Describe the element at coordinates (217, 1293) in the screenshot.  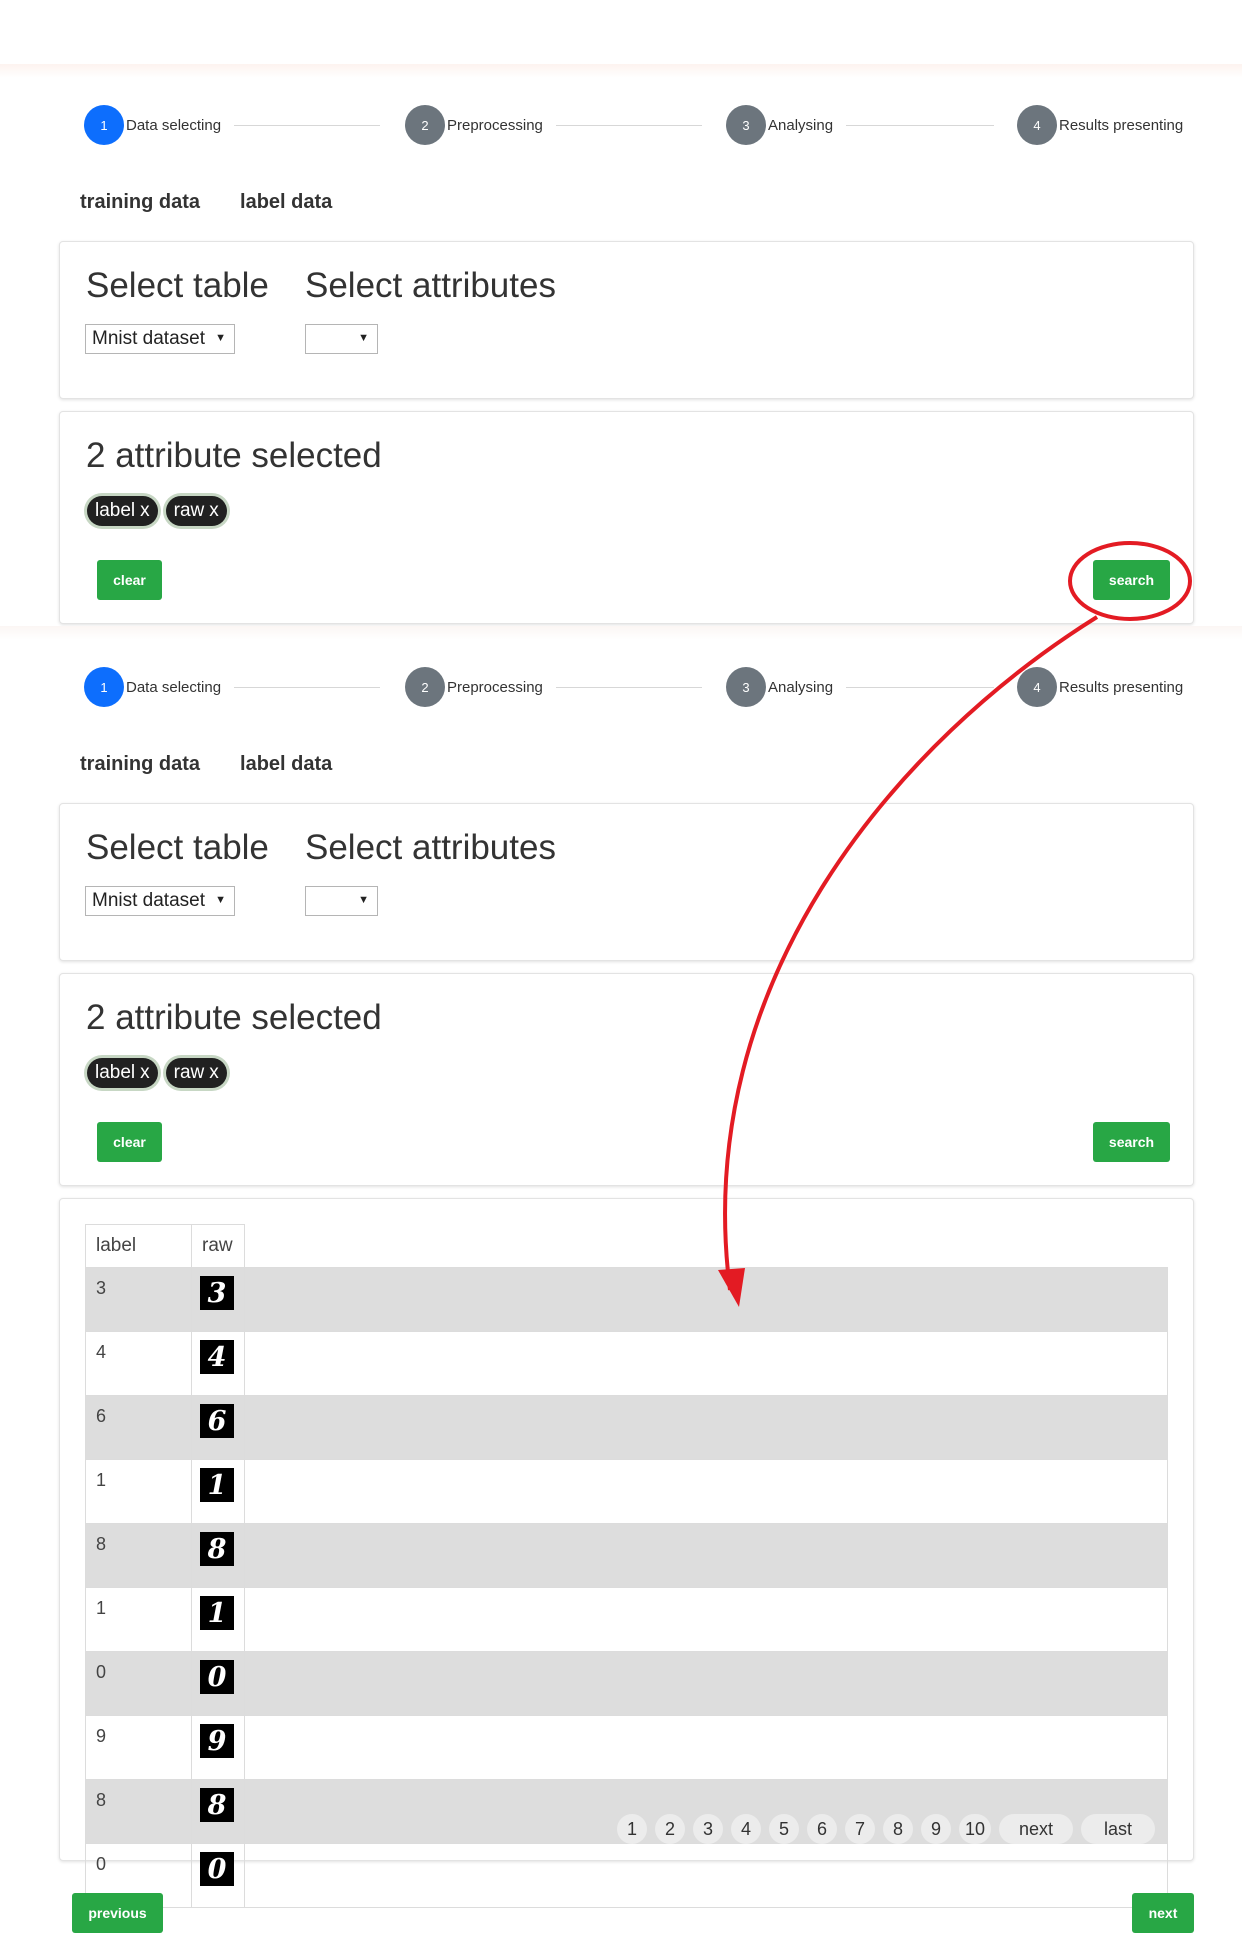
I see `digit-image: 3` at that location.